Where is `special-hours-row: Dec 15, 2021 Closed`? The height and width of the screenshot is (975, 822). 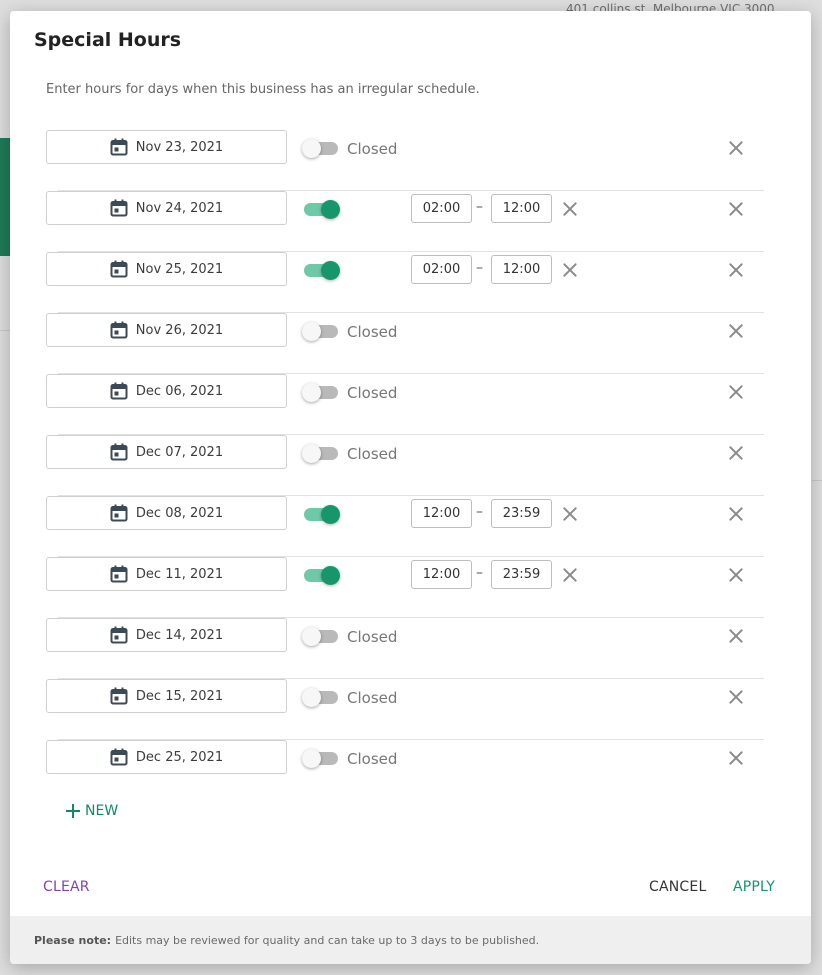 special-hours-row: Dec 15, 2021 Closed is located at coordinates (405, 709).